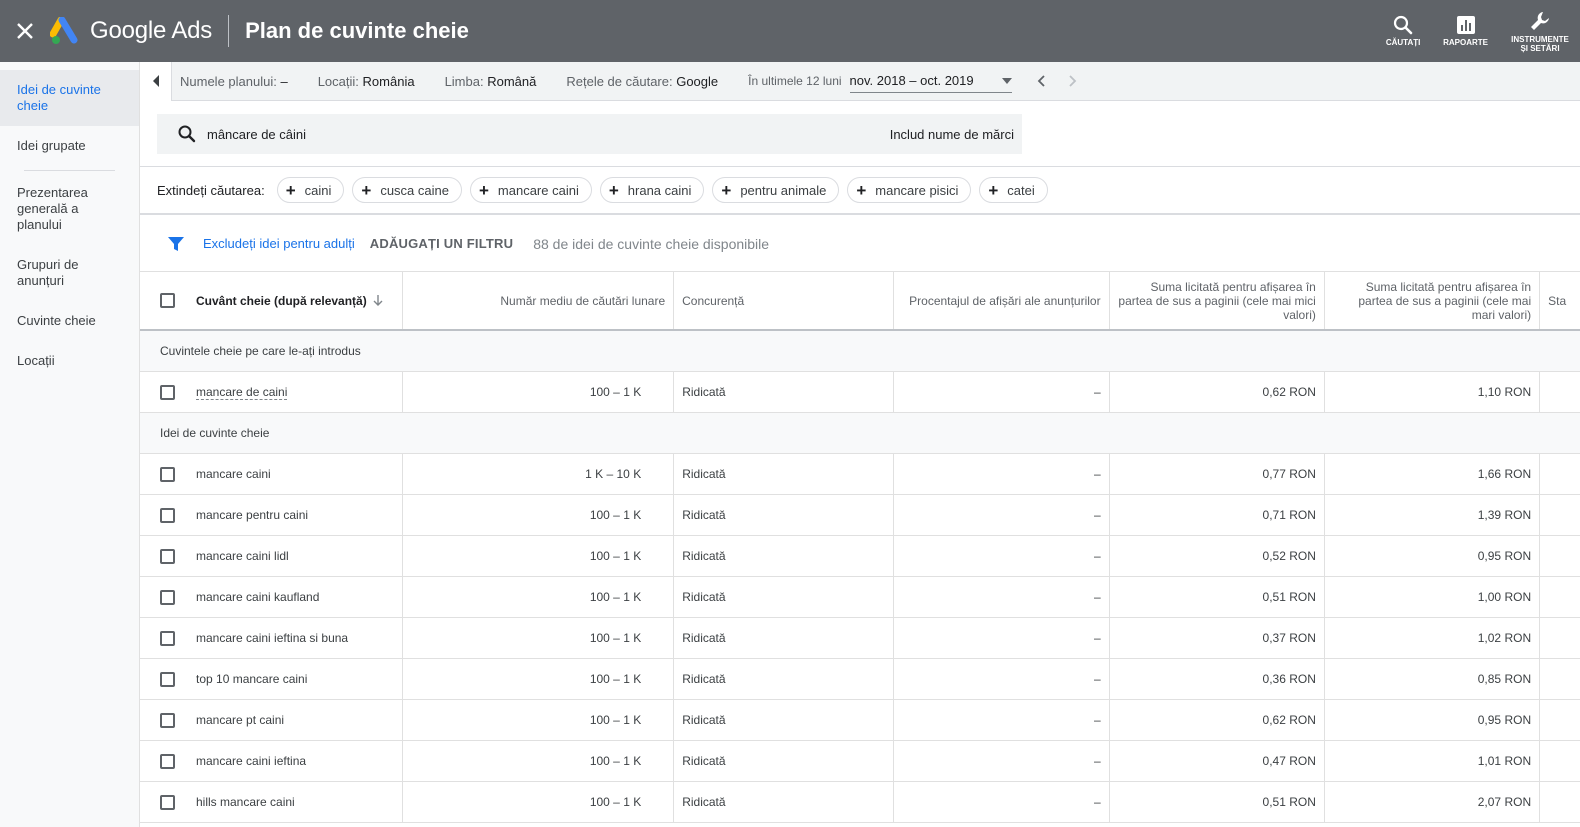  I want to click on top-bid-high-cell: 1,39 RON, so click(1433, 515).